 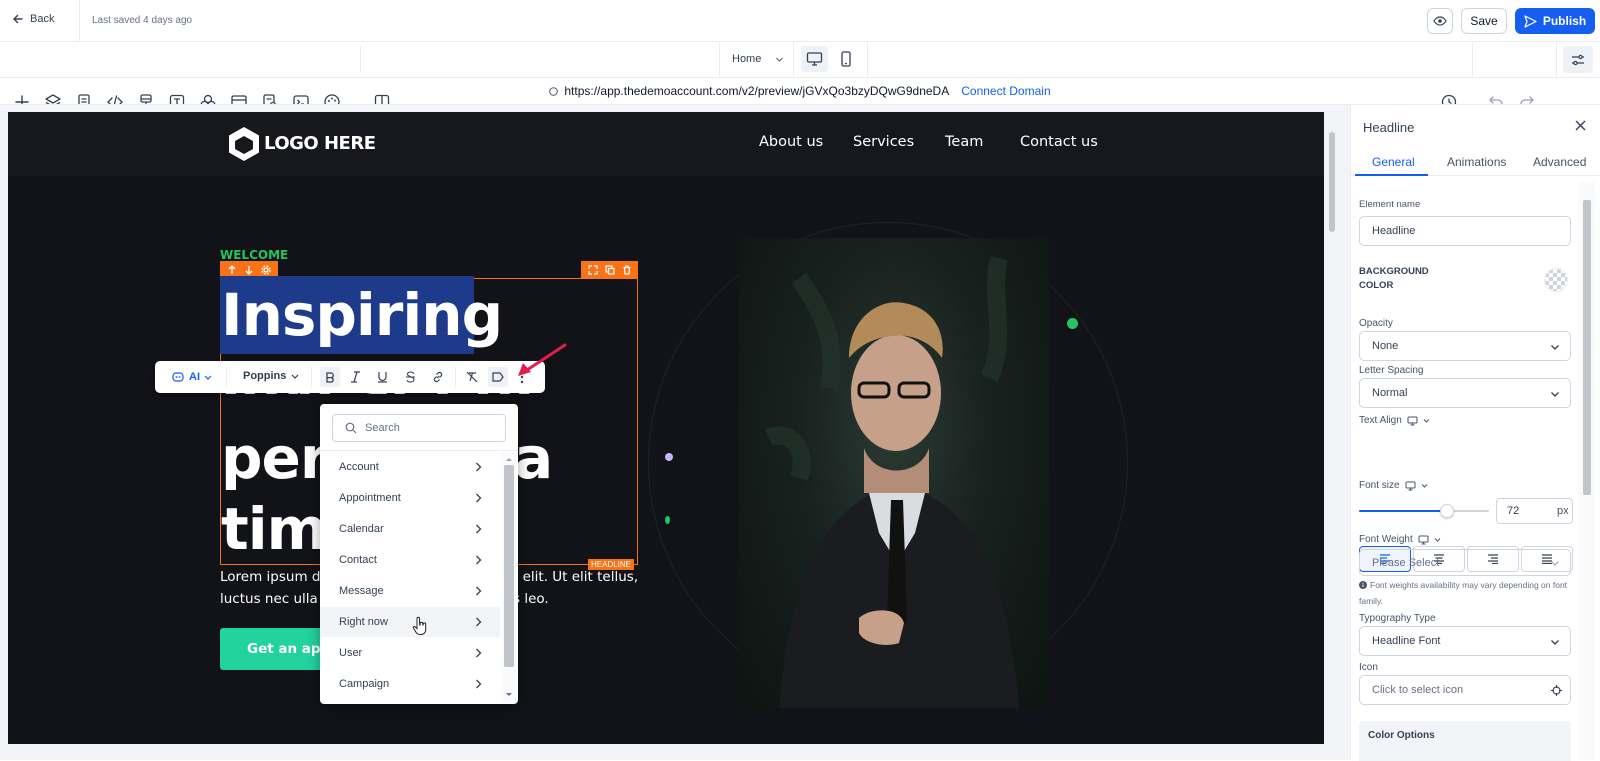 What do you see at coordinates (1005, 91) in the screenshot?
I see `connect-domain-link: Connect Domain` at bounding box center [1005, 91].